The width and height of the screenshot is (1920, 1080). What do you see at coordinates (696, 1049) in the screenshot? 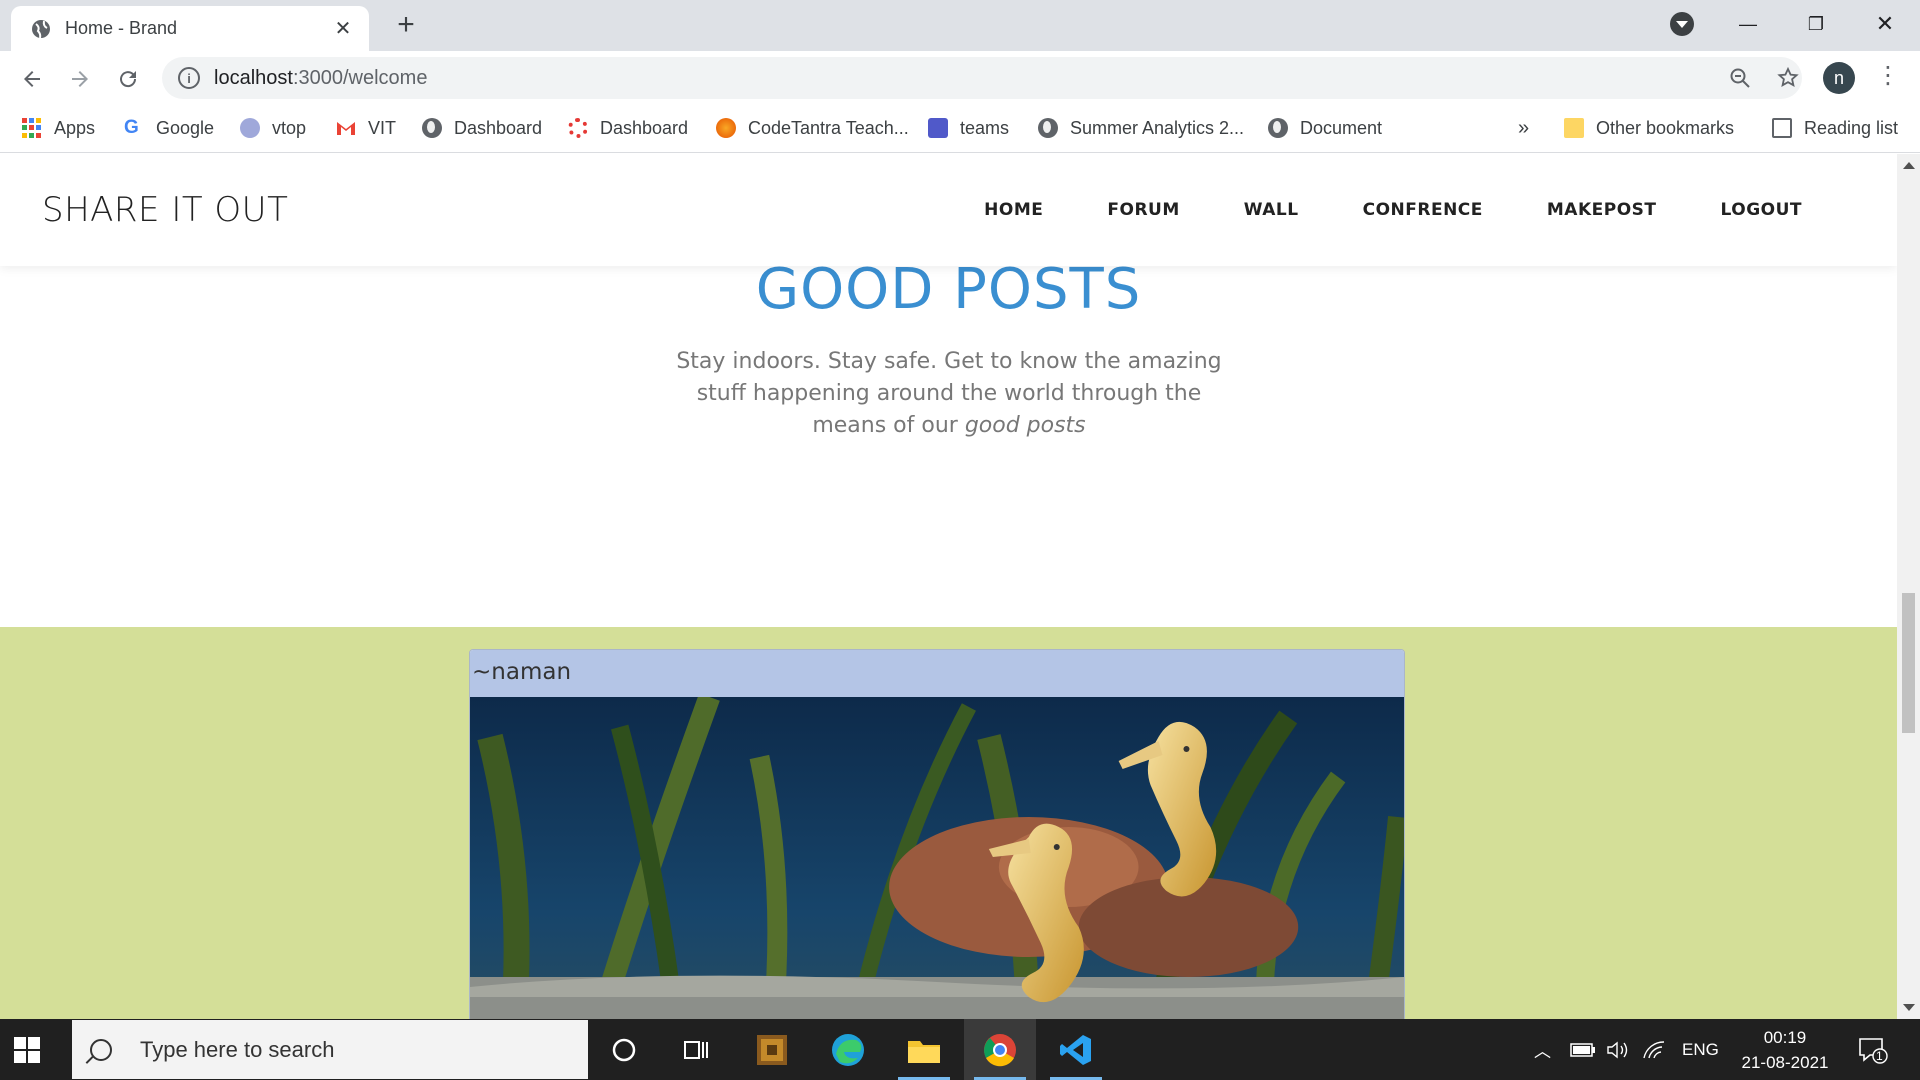
I see `task-view-icon` at bounding box center [696, 1049].